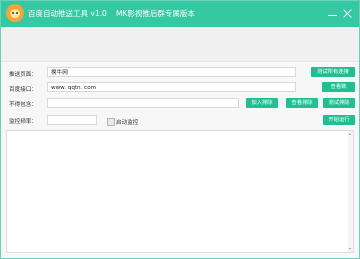 The width and height of the screenshot is (360, 259). I want to click on view-exclude-button: 查看排除, so click(302, 103).